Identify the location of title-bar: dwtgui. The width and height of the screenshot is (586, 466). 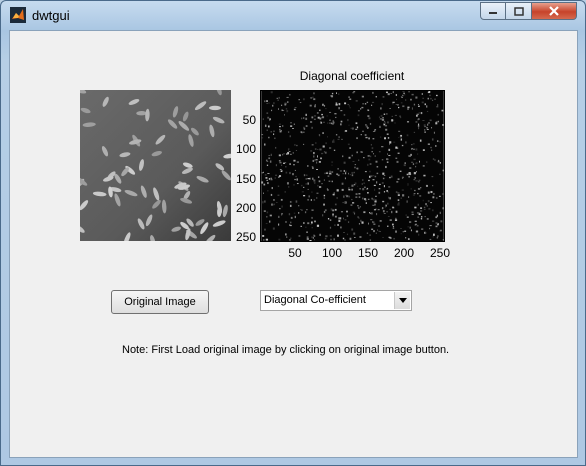
(293, 15).